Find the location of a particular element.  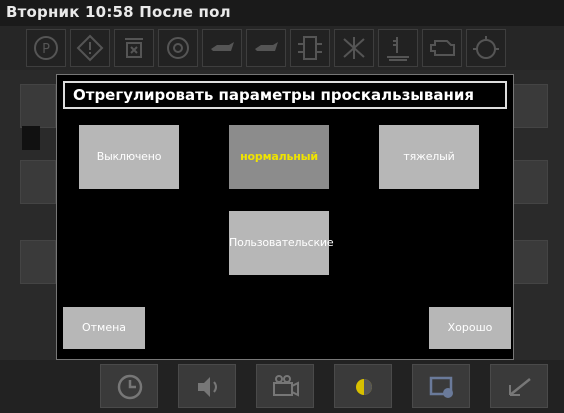

clock-icon is located at coordinates (129, 386).